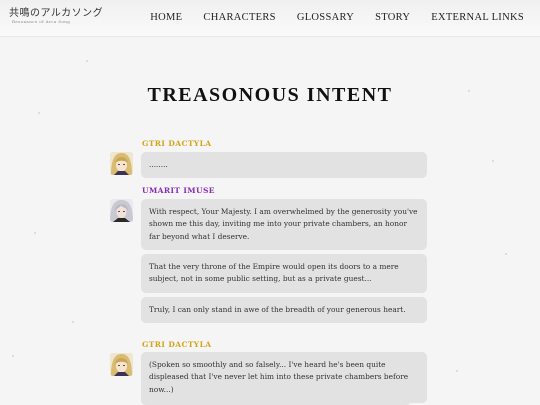  I want to click on silver-haired-portrait-icon, so click(121, 210).